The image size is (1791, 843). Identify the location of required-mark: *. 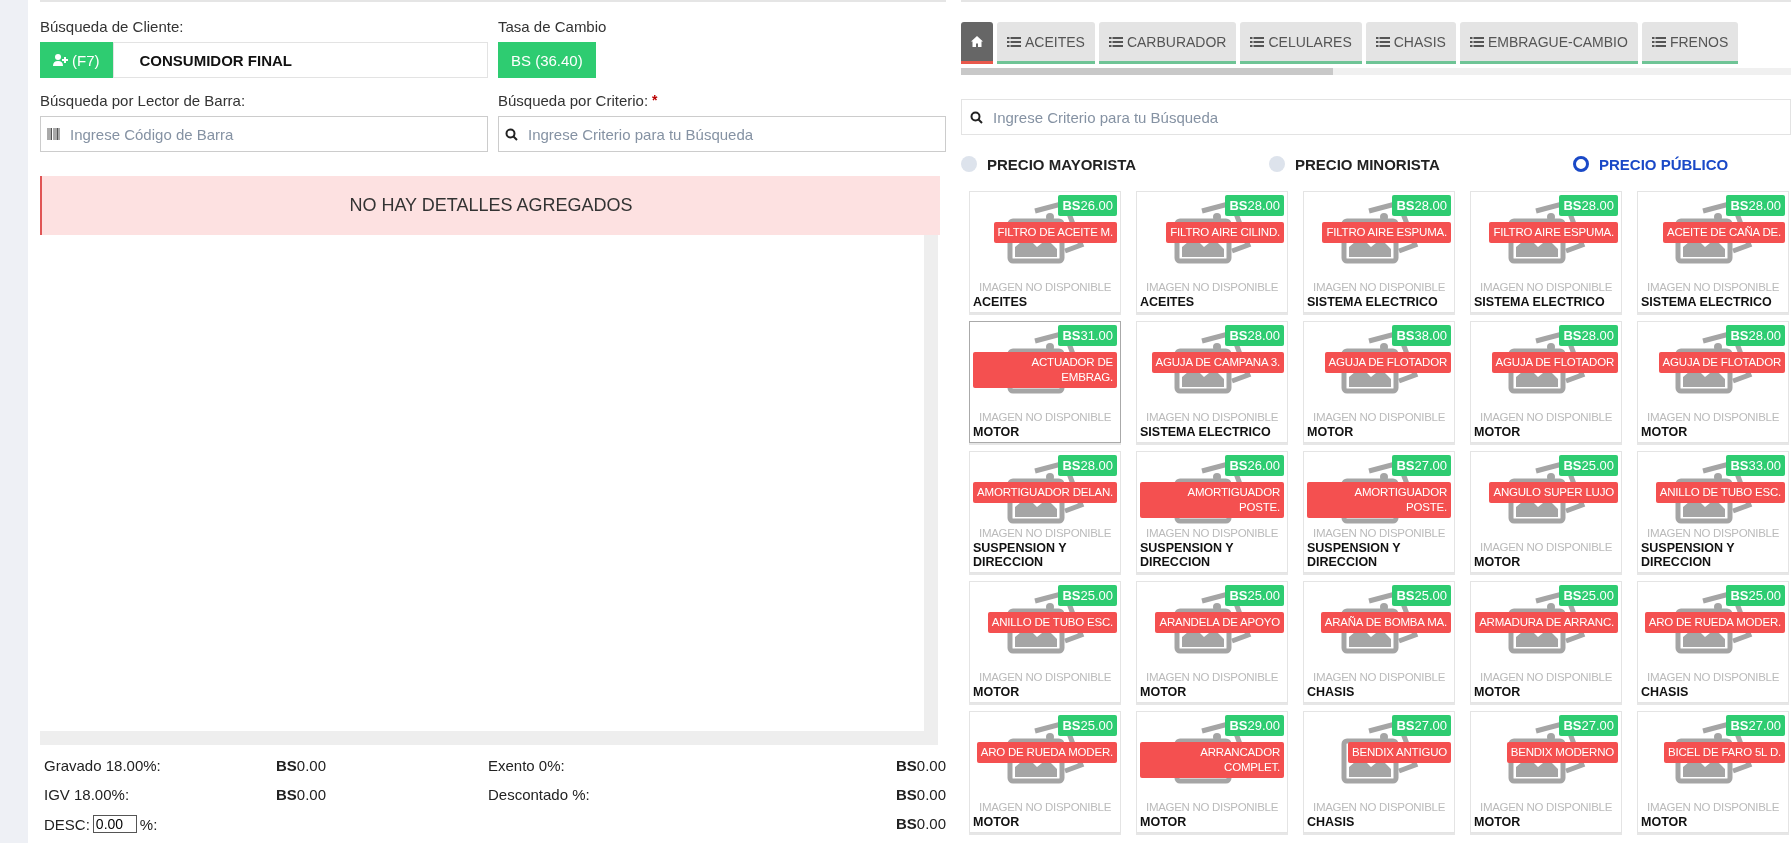
(655, 100).